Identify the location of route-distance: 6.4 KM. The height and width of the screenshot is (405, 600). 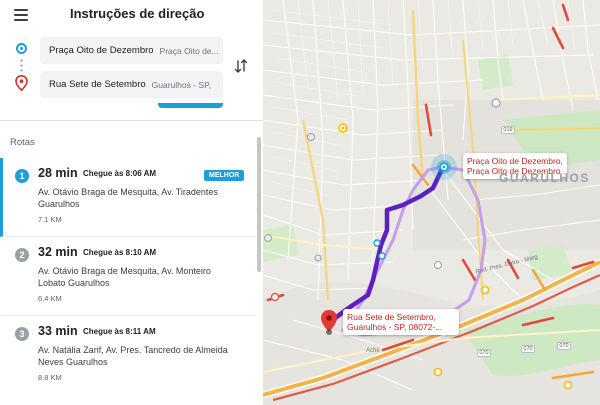
(50, 298).